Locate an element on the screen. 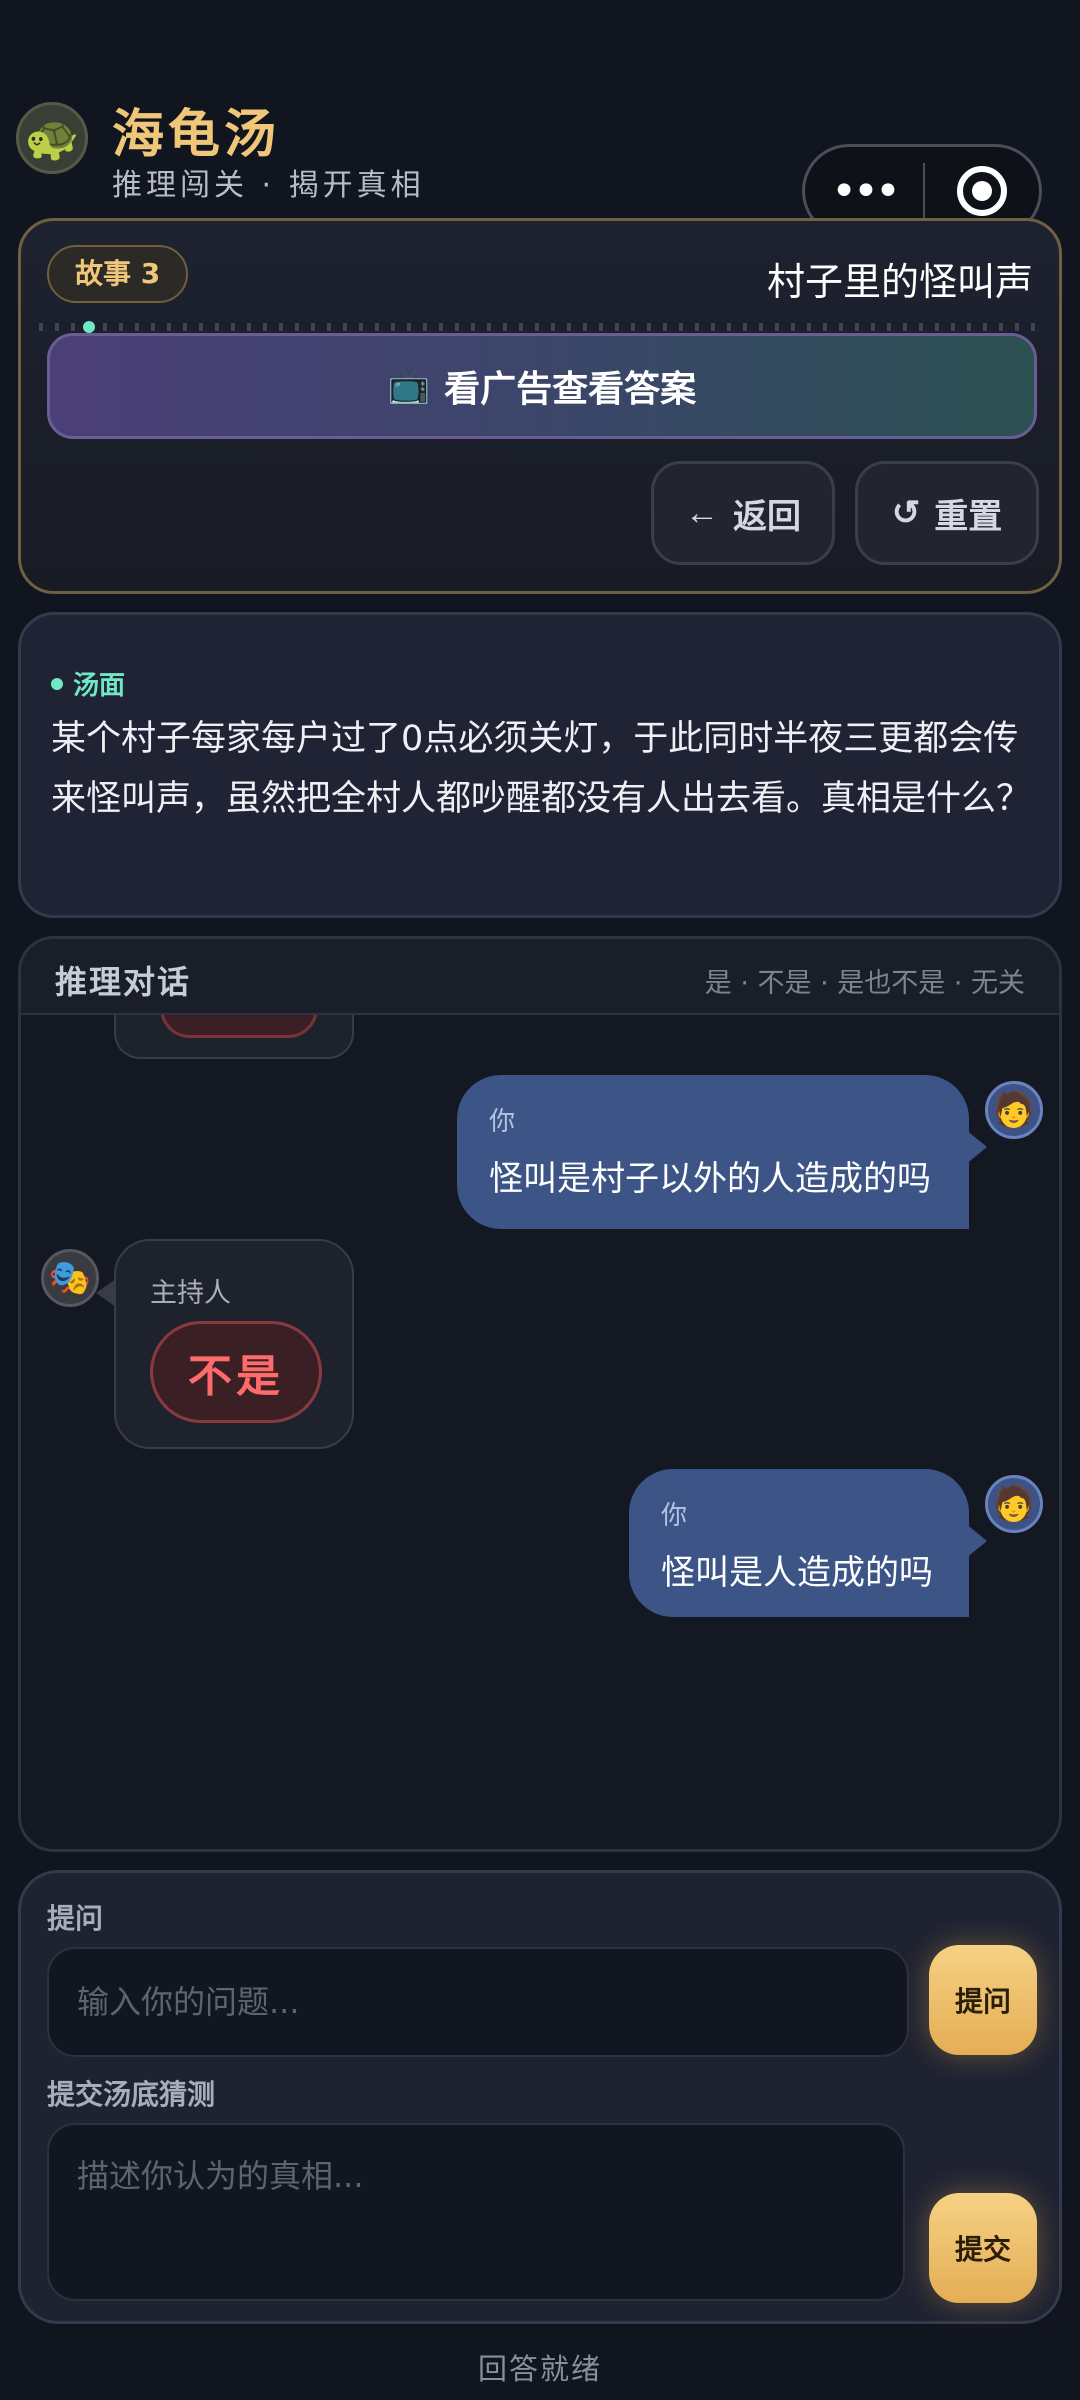 Image resolution: width=1080 pixels, height=2400 pixels. reset-button: ↺ 重置 is located at coordinates (947, 513).